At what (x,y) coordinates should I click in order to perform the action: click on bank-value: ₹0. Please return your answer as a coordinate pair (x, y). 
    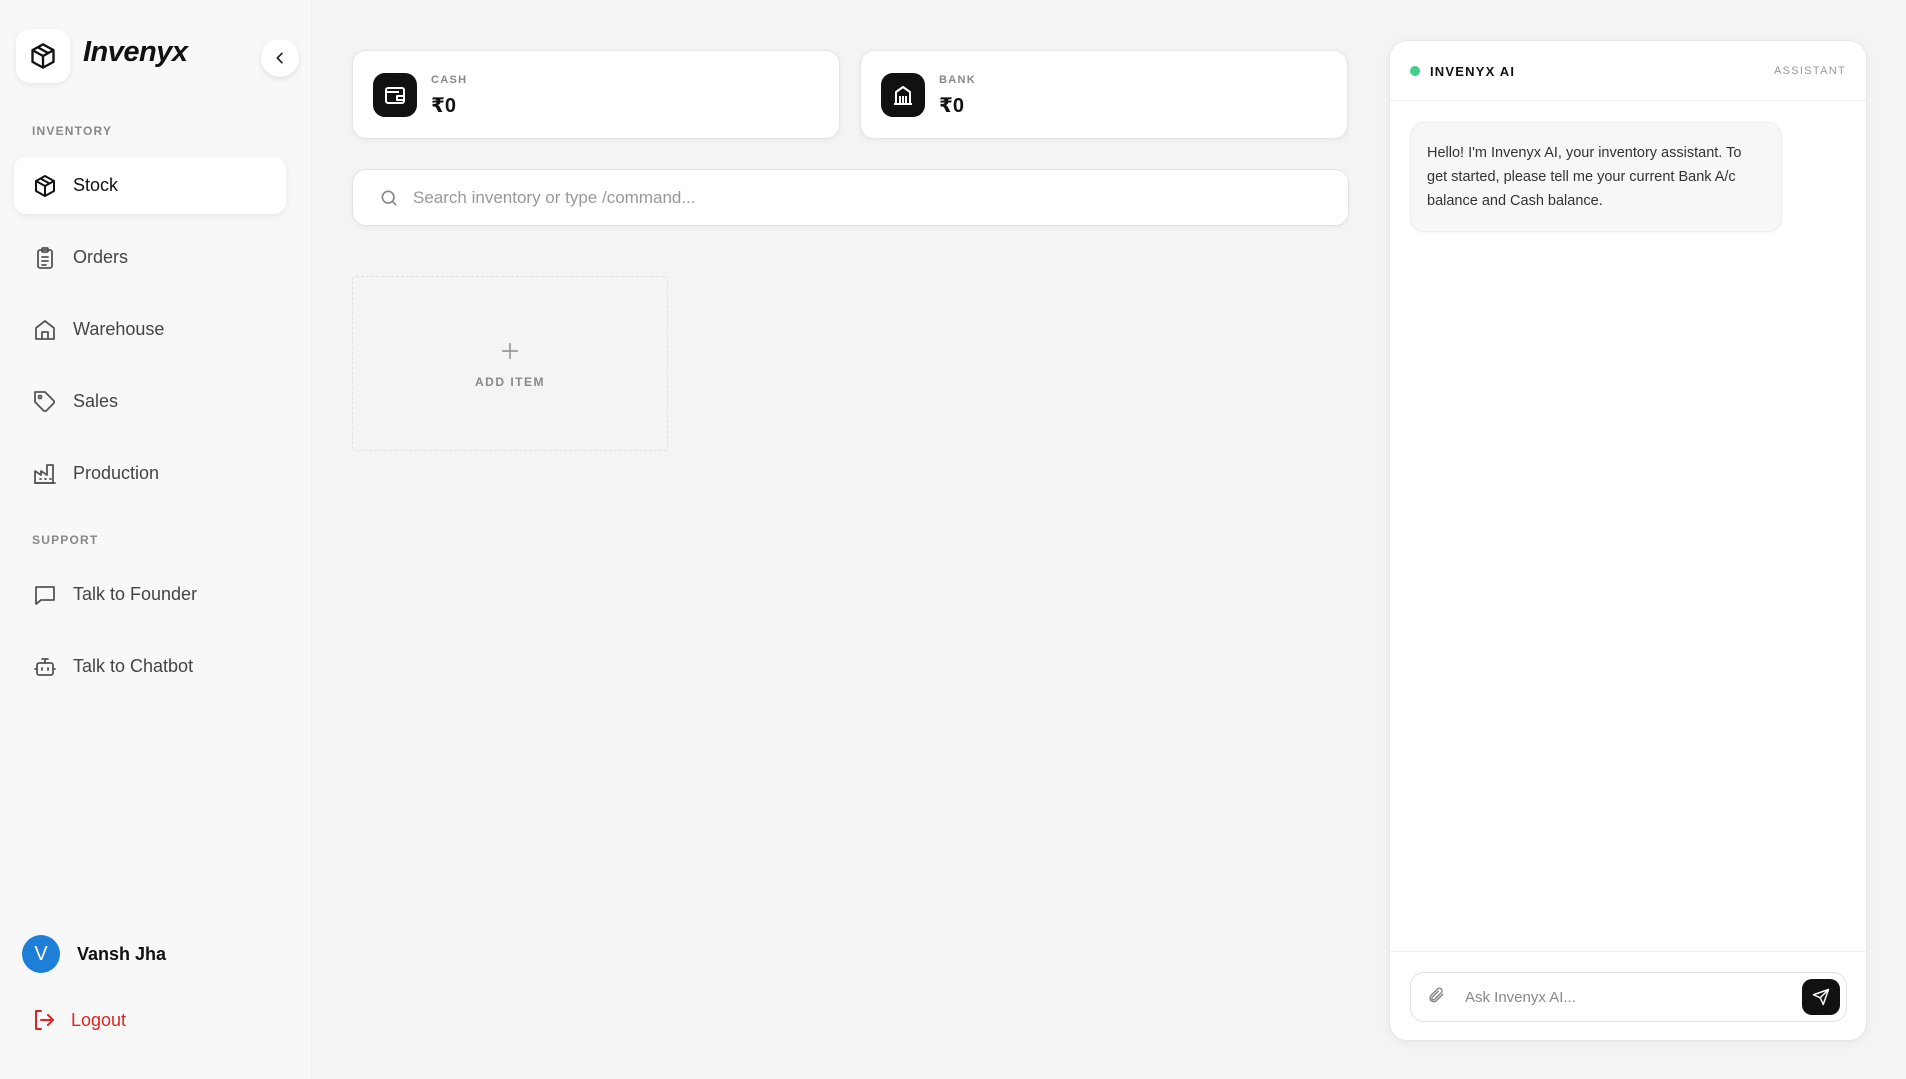
    Looking at the image, I should click on (952, 106).